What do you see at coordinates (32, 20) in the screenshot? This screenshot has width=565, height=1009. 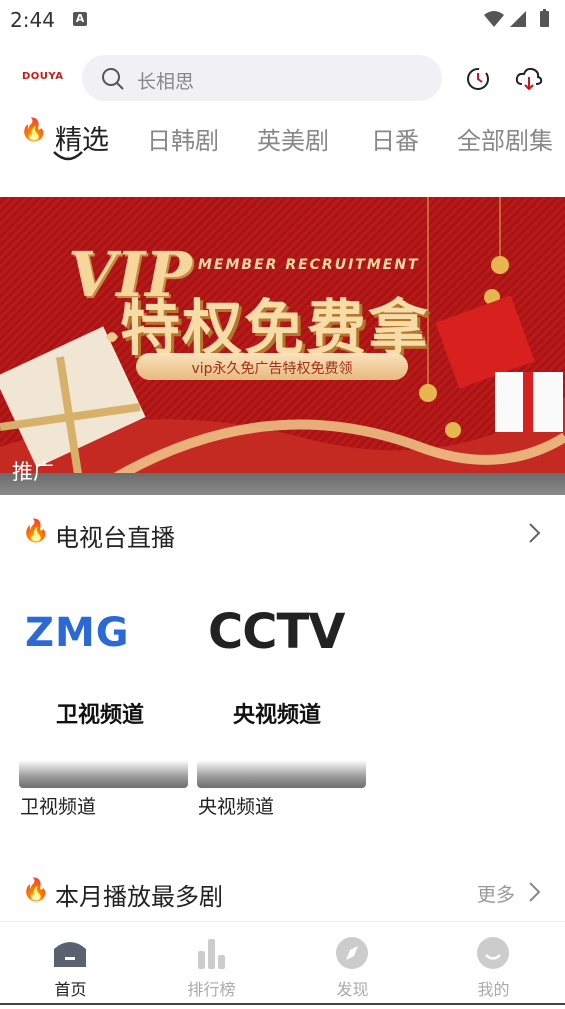 I see `status-time: 2:44` at bounding box center [32, 20].